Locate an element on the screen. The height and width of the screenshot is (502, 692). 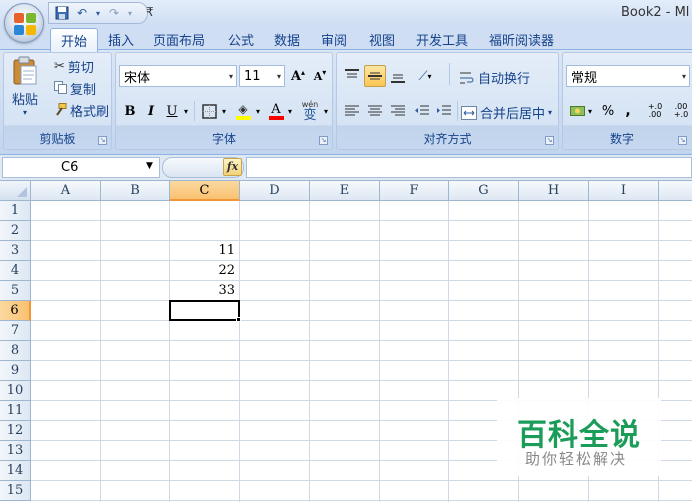
fill-color-button: ◈ is located at coordinates (243, 111).